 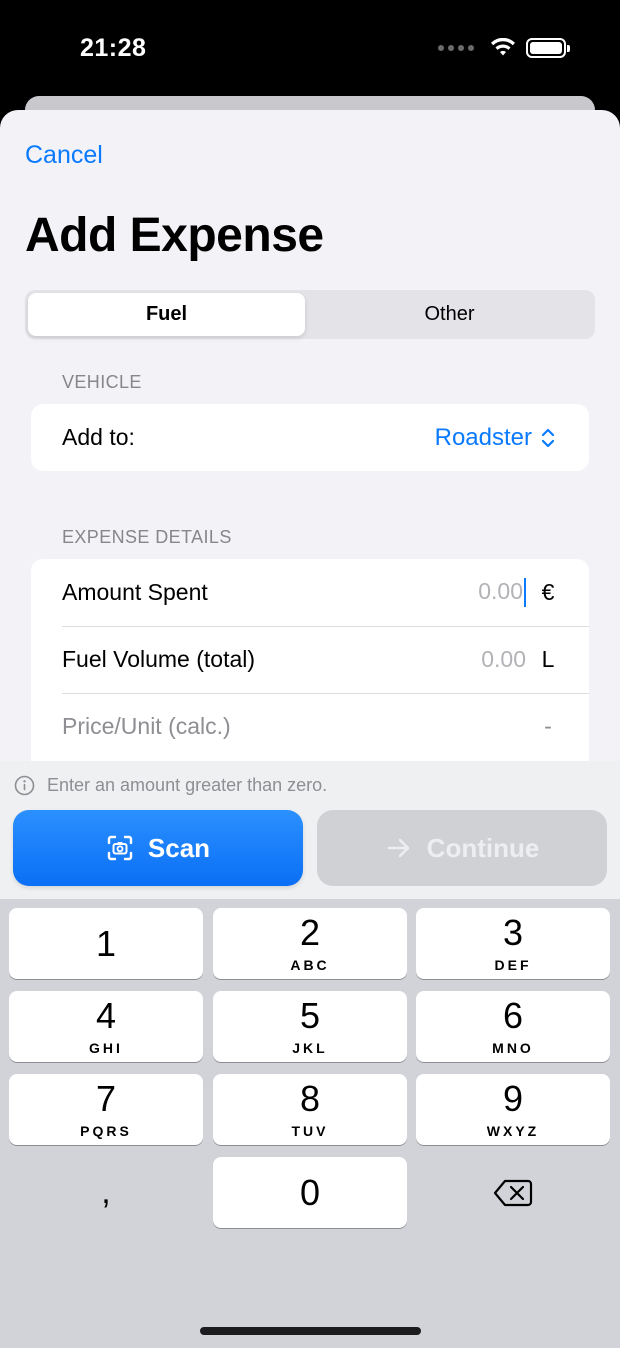 I want to click on key-decimal: ,, so click(x=106, y=1192).